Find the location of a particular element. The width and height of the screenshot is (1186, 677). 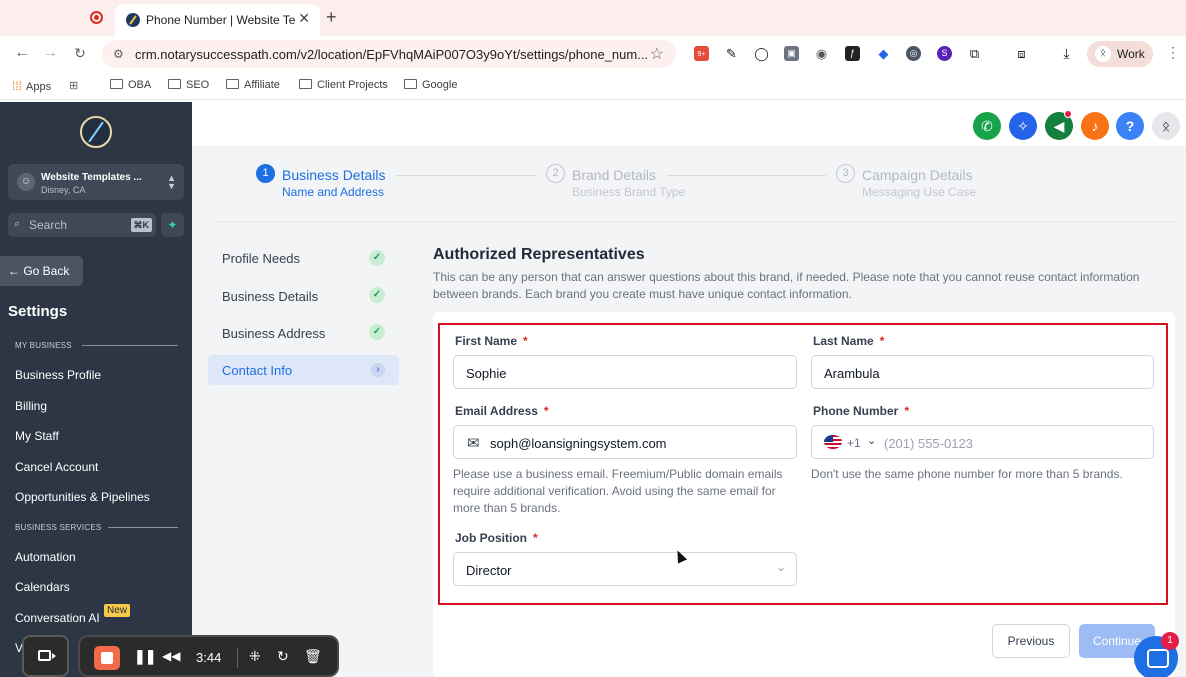

bookmark-folder-google: Google is located at coordinates (430, 85).